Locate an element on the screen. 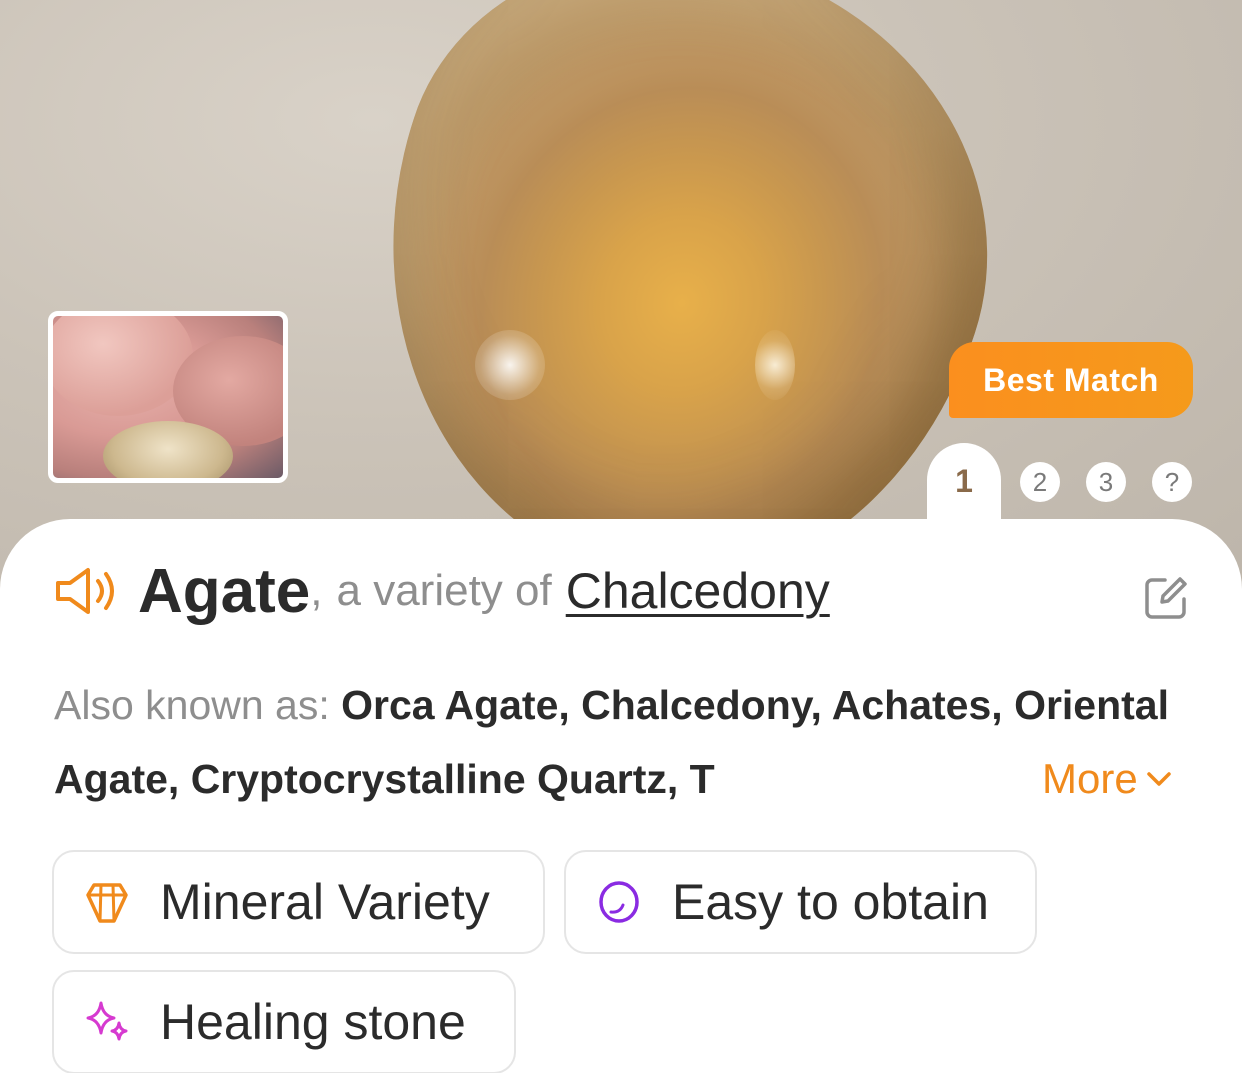 The width and height of the screenshot is (1242, 1073). chevron-down-icon is located at coordinates (1158, 779).